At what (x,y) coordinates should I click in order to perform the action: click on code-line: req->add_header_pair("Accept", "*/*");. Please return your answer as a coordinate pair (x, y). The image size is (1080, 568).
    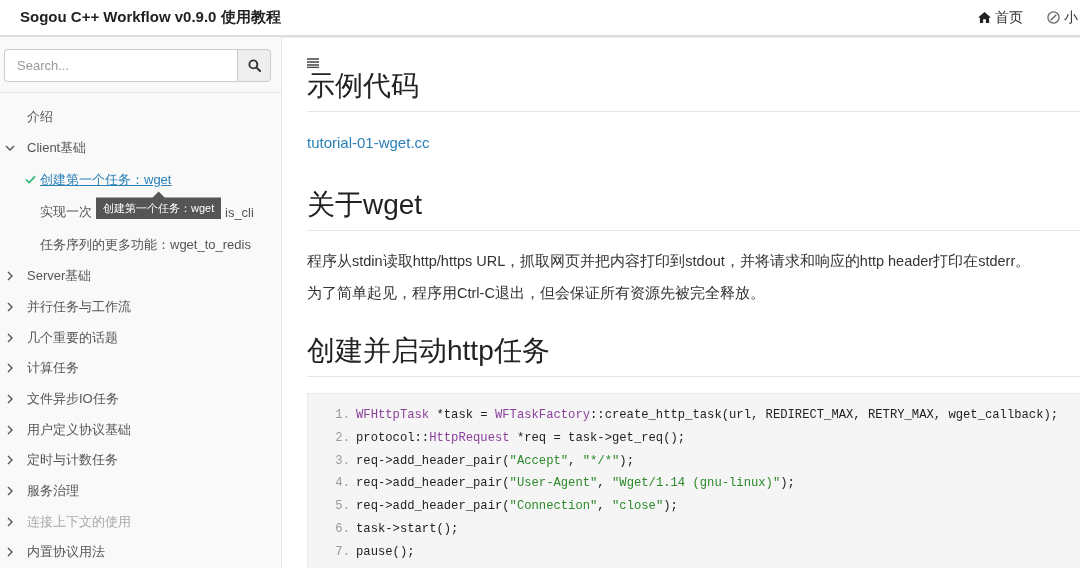
    Looking at the image, I should click on (495, 461).